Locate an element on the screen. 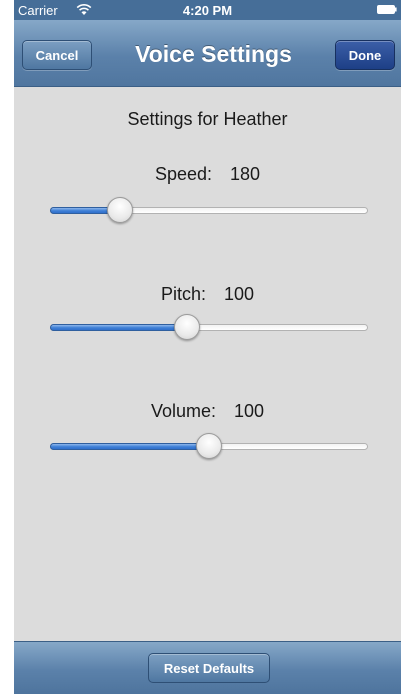 This screenshot has width=401, height=694. volume-slider-thumb is located at coordinates (209, 446).